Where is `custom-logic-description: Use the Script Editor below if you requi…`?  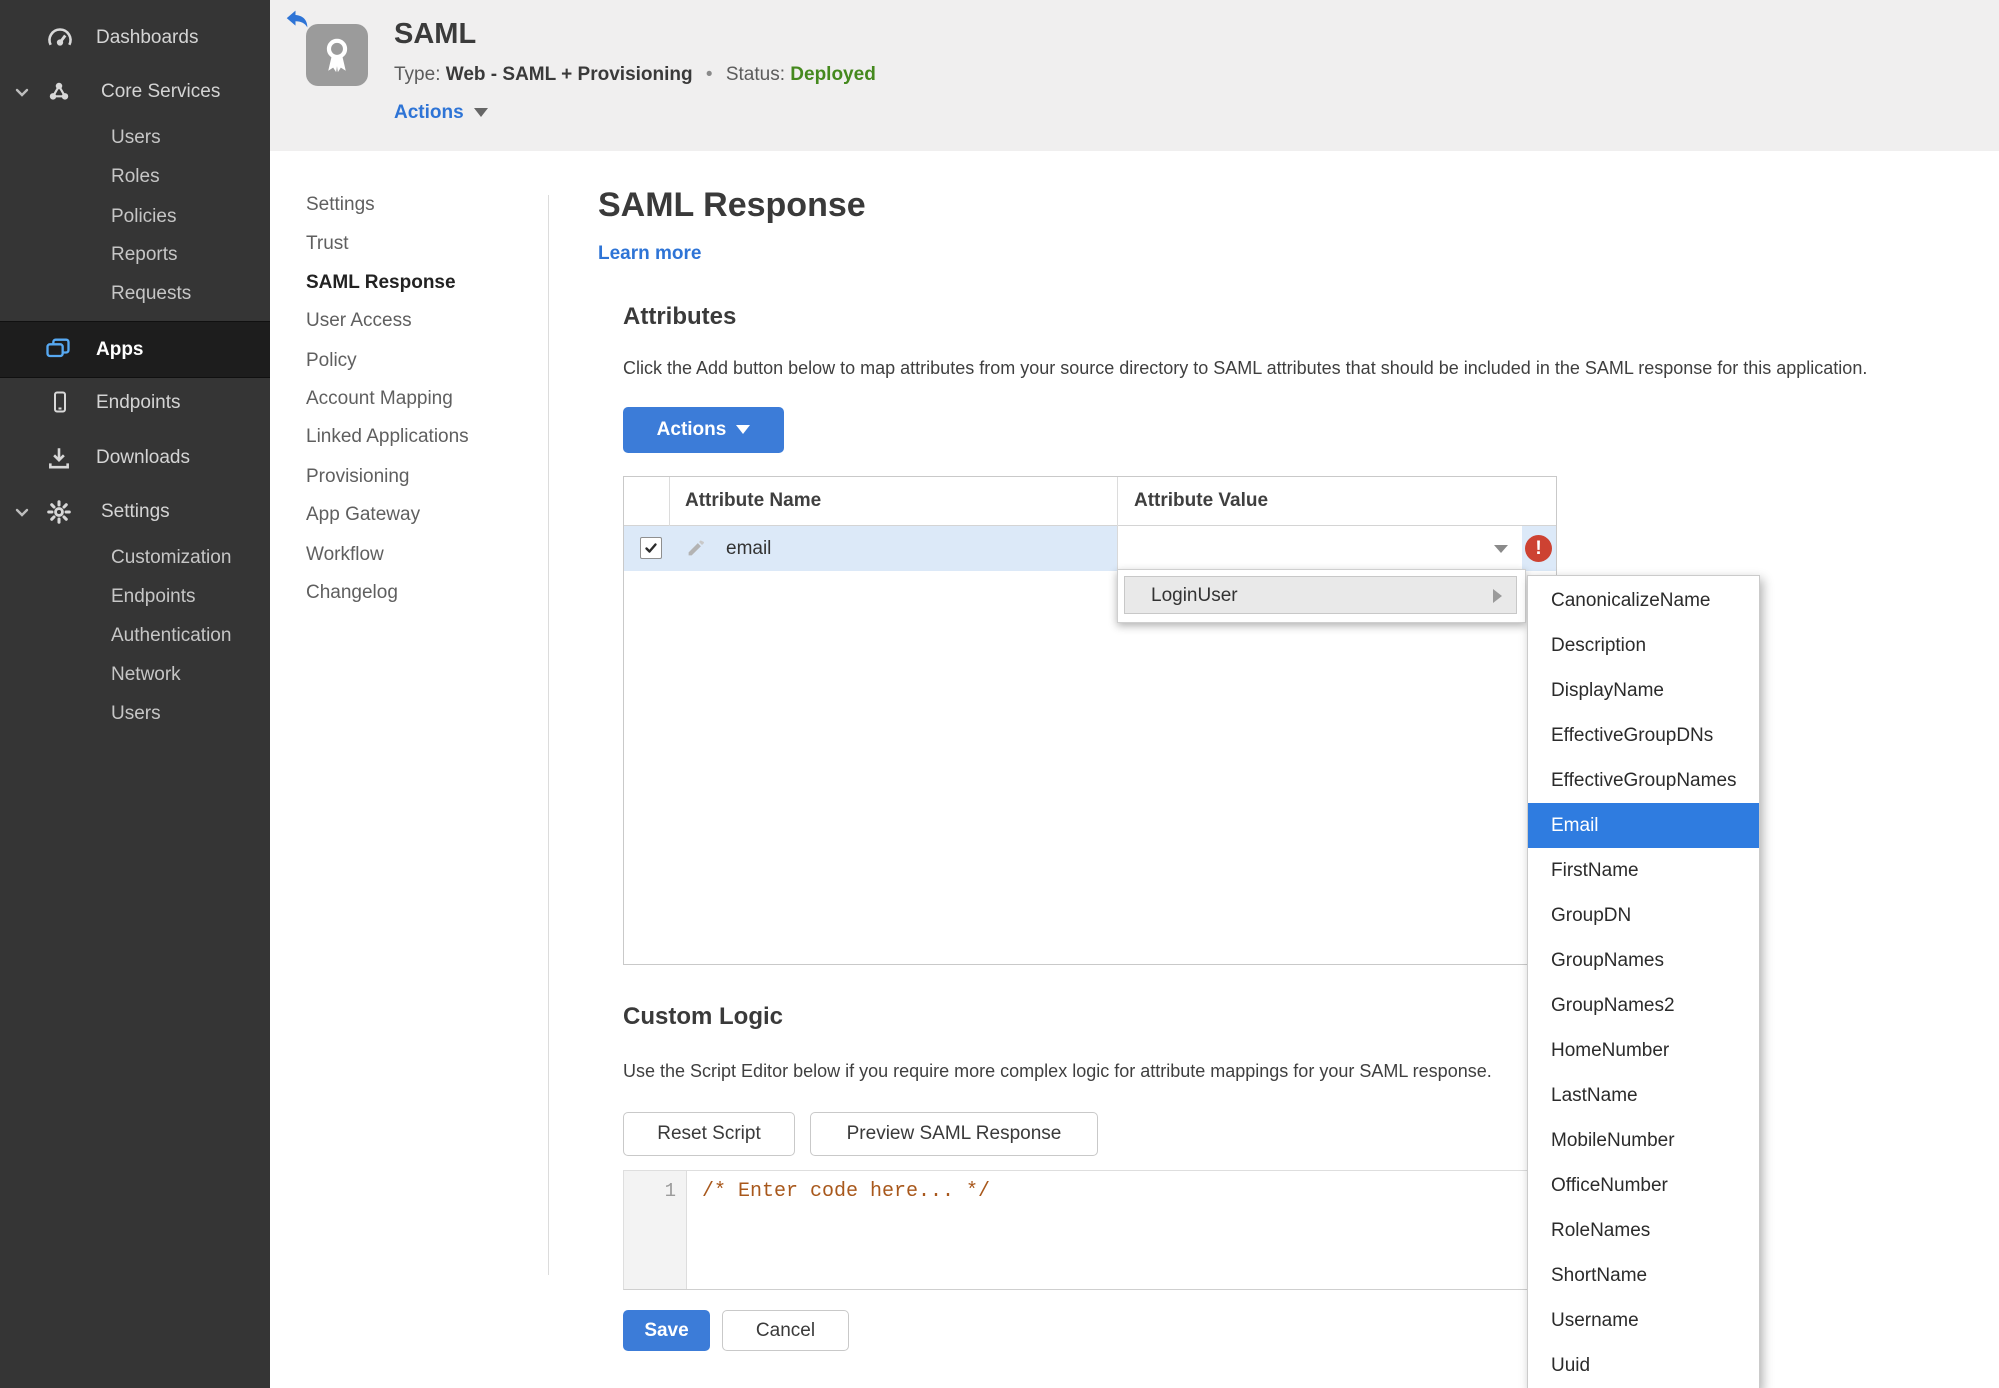
custom-logic-description: Use the Script Editor below if you requi… is located at coordinates (1057, 1071).